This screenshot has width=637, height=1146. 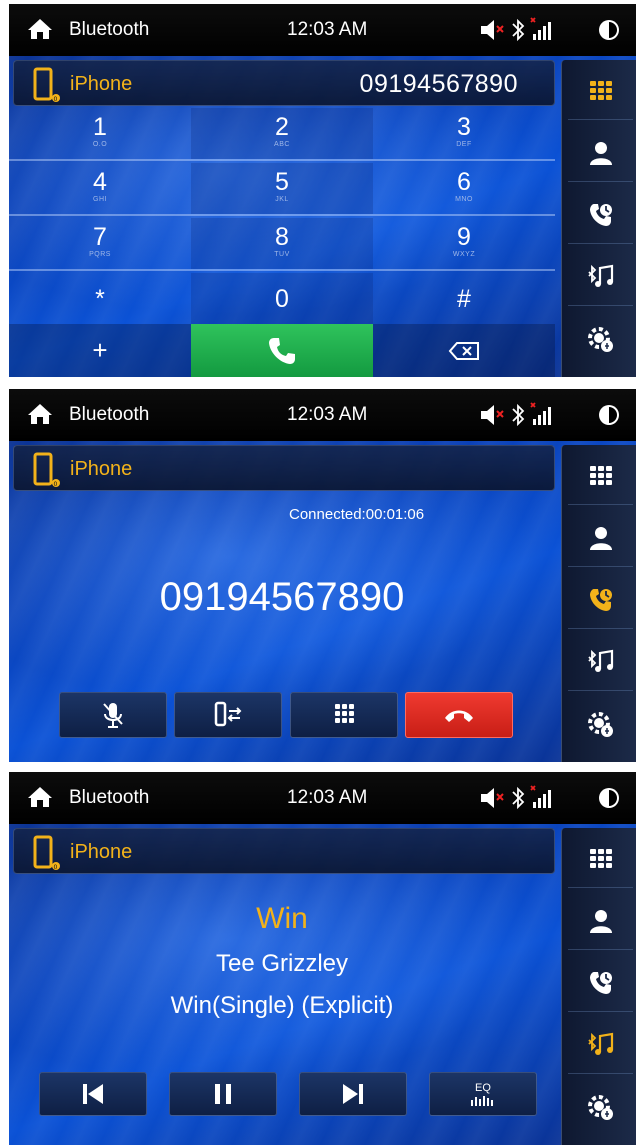 I want to click on key-7: 7 PQRS, so click(x=100, y=243).